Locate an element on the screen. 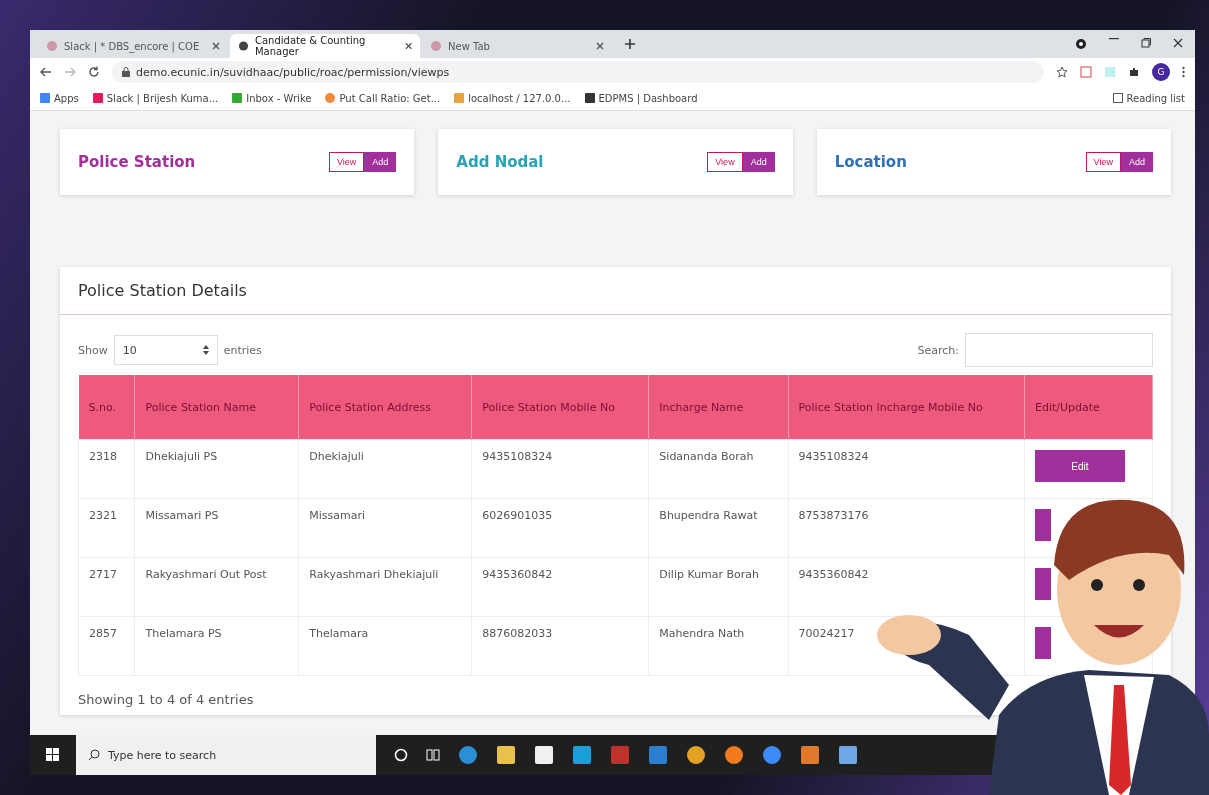 Image resolution: width=1209 pixels, height=795 pixels. updown-icon is located at coordinates (205, 350).